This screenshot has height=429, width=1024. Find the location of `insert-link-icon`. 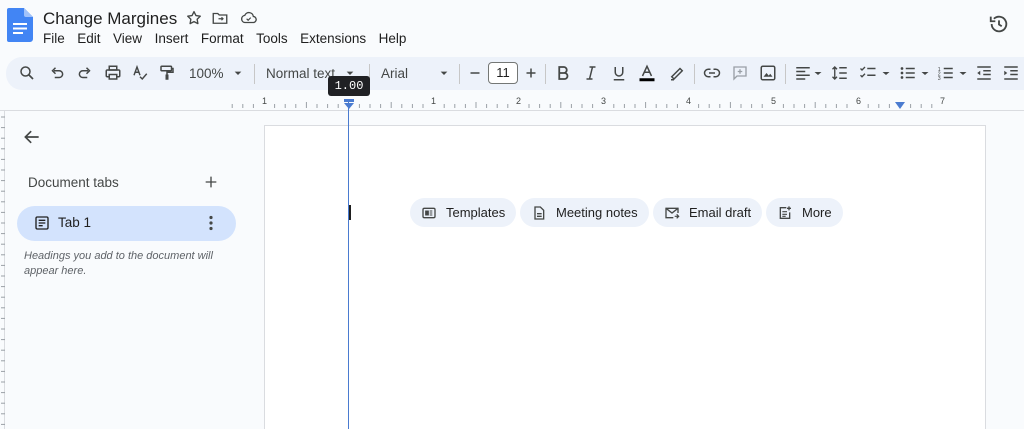

insert-link-icon is located at coordinates (712, 73).